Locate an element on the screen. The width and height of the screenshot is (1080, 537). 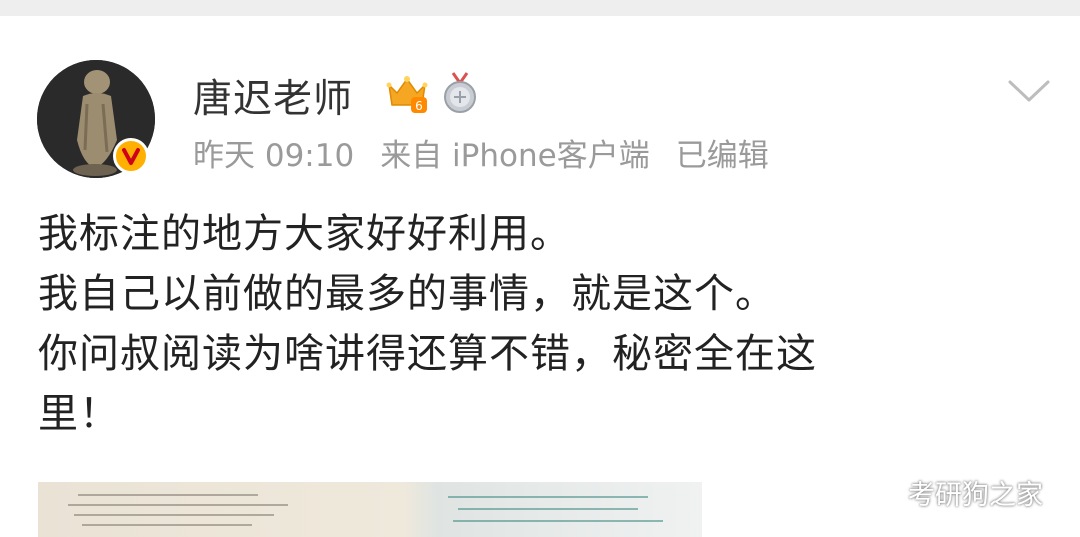
post-body-line: 我标注的地方大家好好利用。 is located at coordinates (304, 234).